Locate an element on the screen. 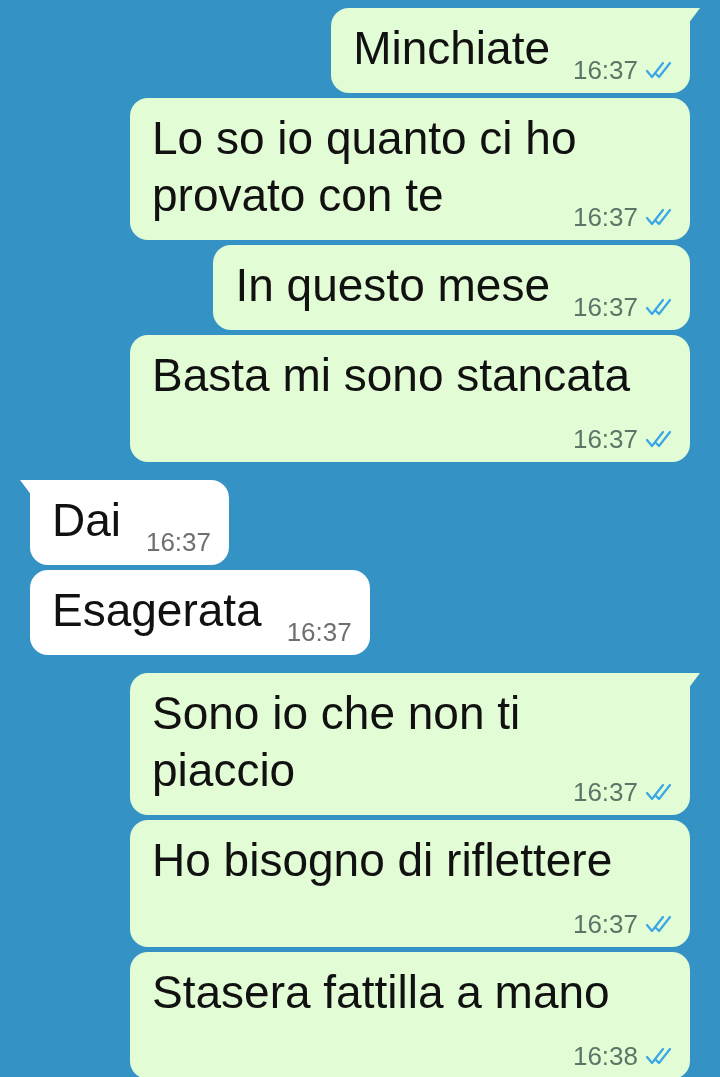  message-text: Sono io che non ti piaccio is located at coordinates (336, 741).